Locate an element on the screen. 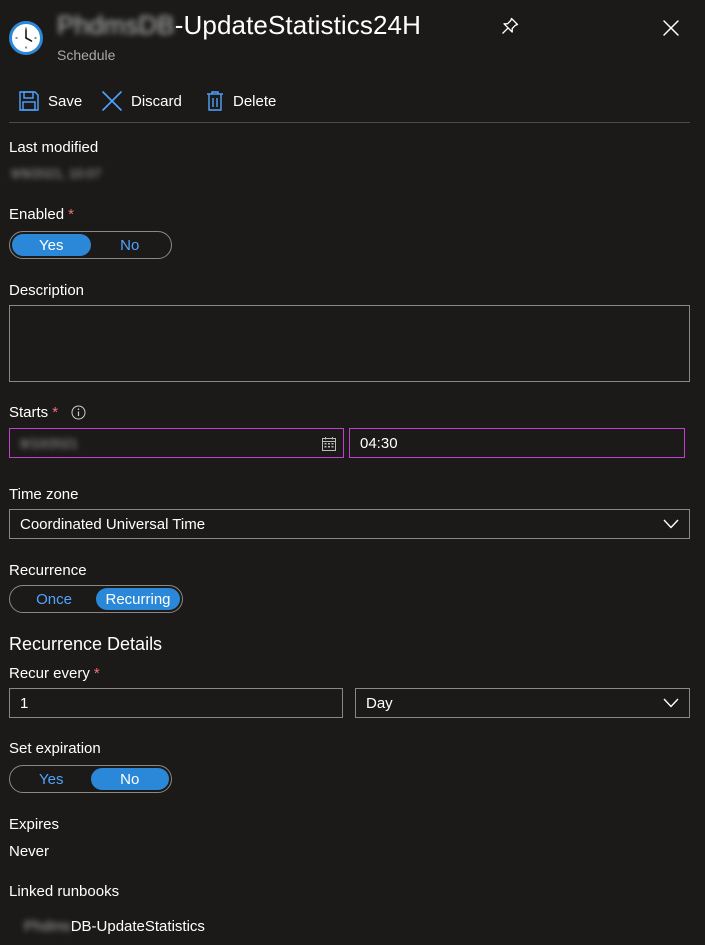  expires-label: Expires is located at coordinates (34, 824).